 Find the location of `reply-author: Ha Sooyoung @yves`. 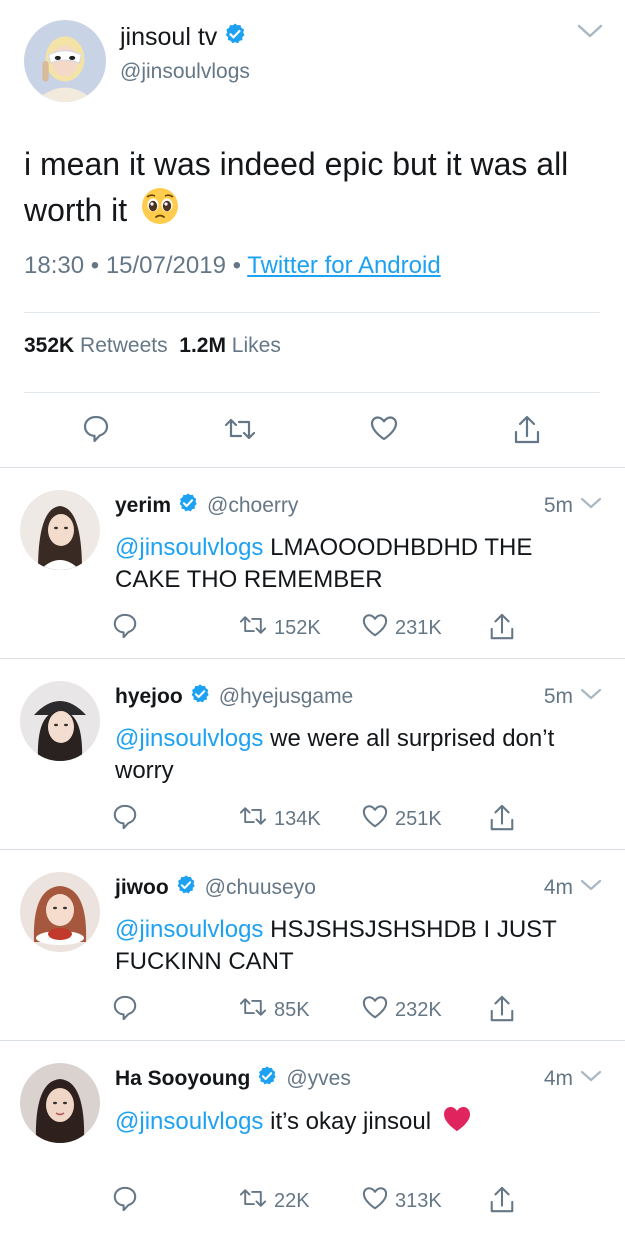

reply-author: Ha Sooyoung @yves is located at coordinates (233, 1079).